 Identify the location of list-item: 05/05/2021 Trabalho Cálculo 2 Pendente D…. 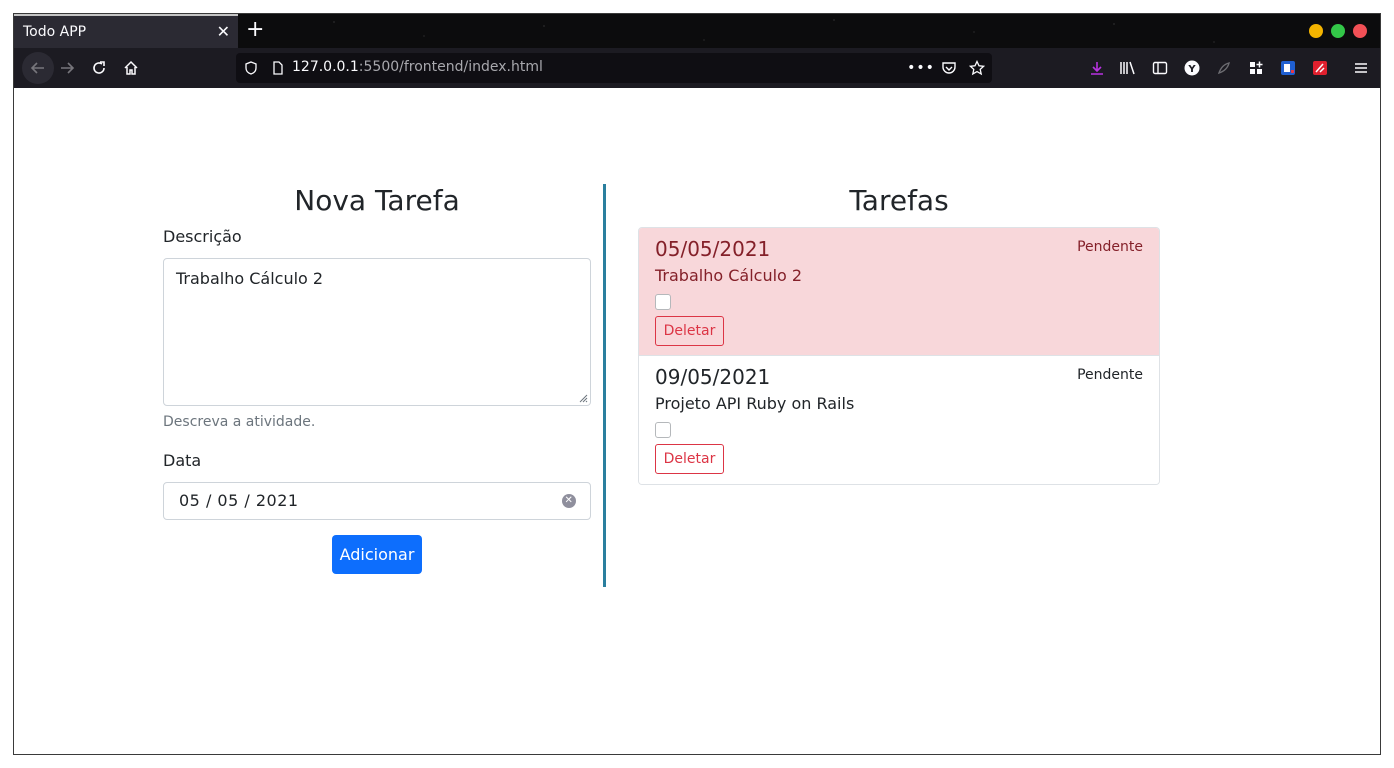
(899, 292).